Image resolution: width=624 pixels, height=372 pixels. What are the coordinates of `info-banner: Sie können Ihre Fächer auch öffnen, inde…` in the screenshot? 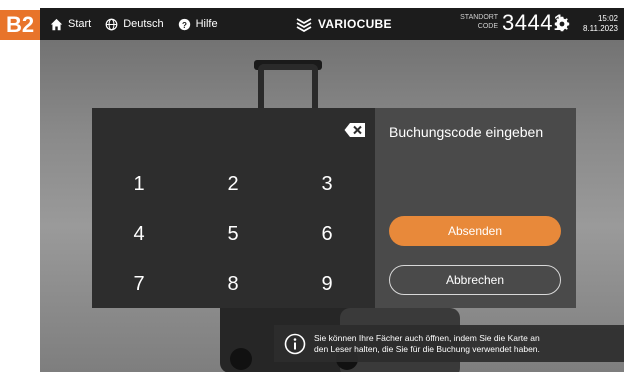 It's located at (449, 343).